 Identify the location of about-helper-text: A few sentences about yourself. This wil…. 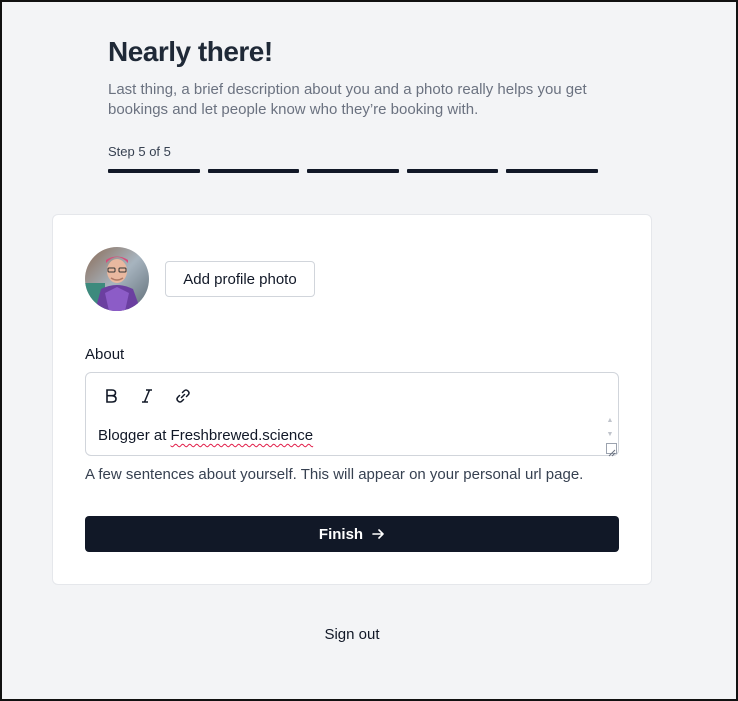
(334, 474).